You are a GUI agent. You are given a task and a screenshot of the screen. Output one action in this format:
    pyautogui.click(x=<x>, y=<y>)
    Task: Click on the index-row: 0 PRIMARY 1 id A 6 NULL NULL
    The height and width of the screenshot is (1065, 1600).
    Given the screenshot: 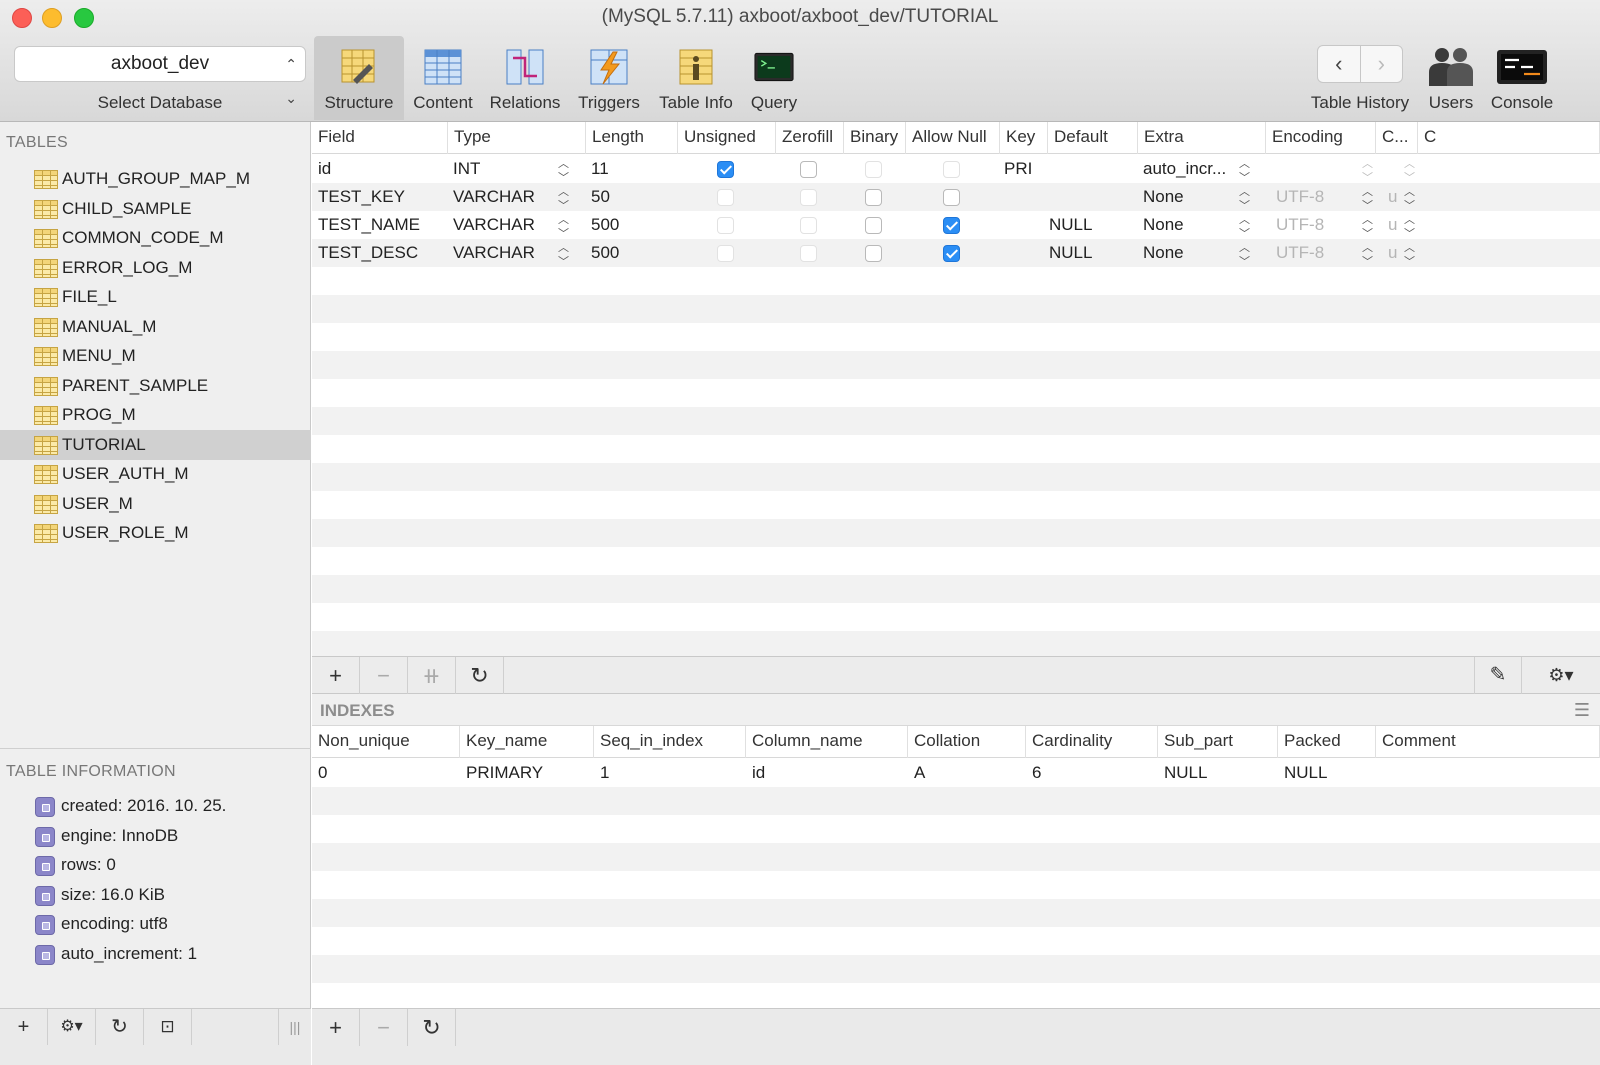 What is the action you would take?
    pyautogui.click(x=956, y=773)
    